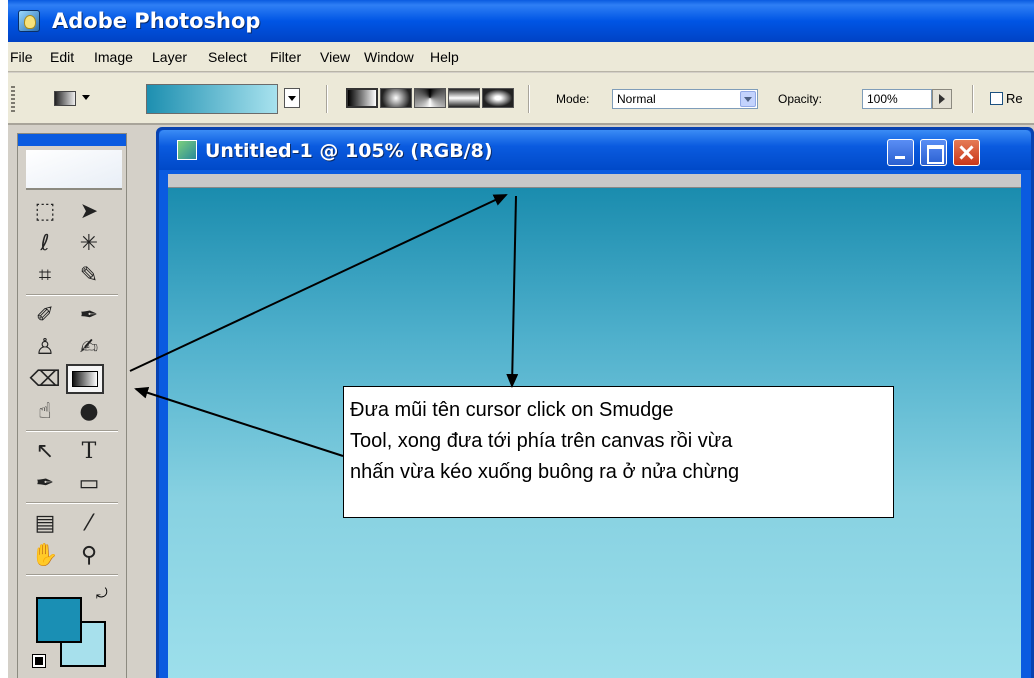  I want to click on notes-tool-icon: ▤, so click(45, 523).